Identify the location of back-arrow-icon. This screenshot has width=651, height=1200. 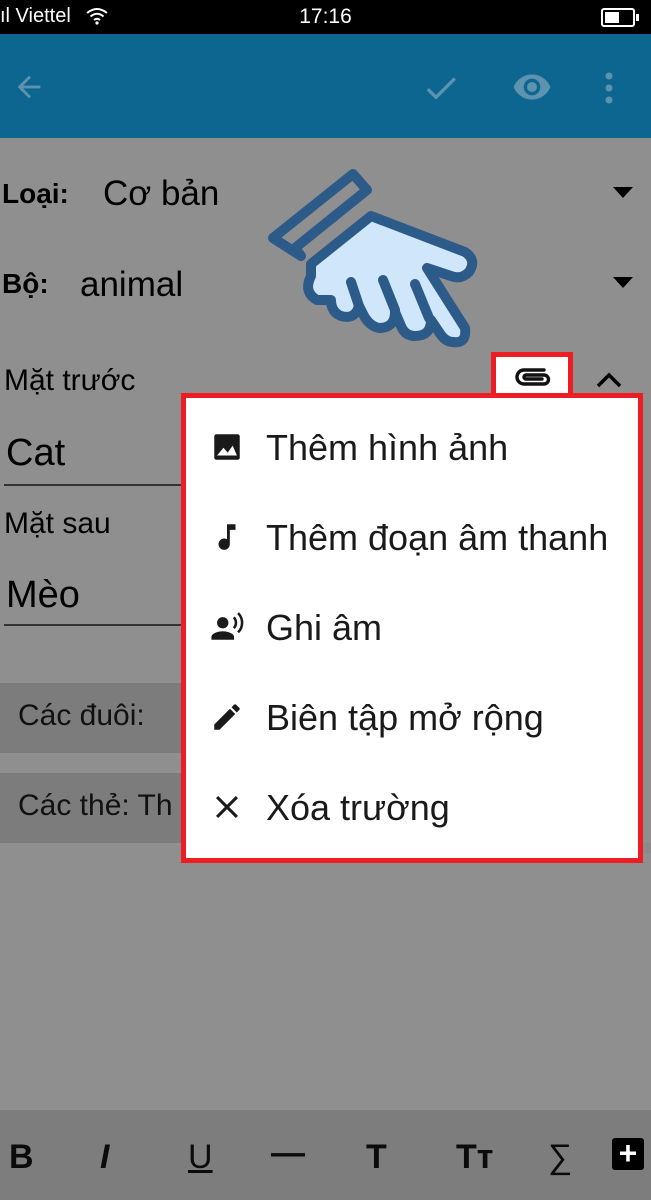
(29, 87).